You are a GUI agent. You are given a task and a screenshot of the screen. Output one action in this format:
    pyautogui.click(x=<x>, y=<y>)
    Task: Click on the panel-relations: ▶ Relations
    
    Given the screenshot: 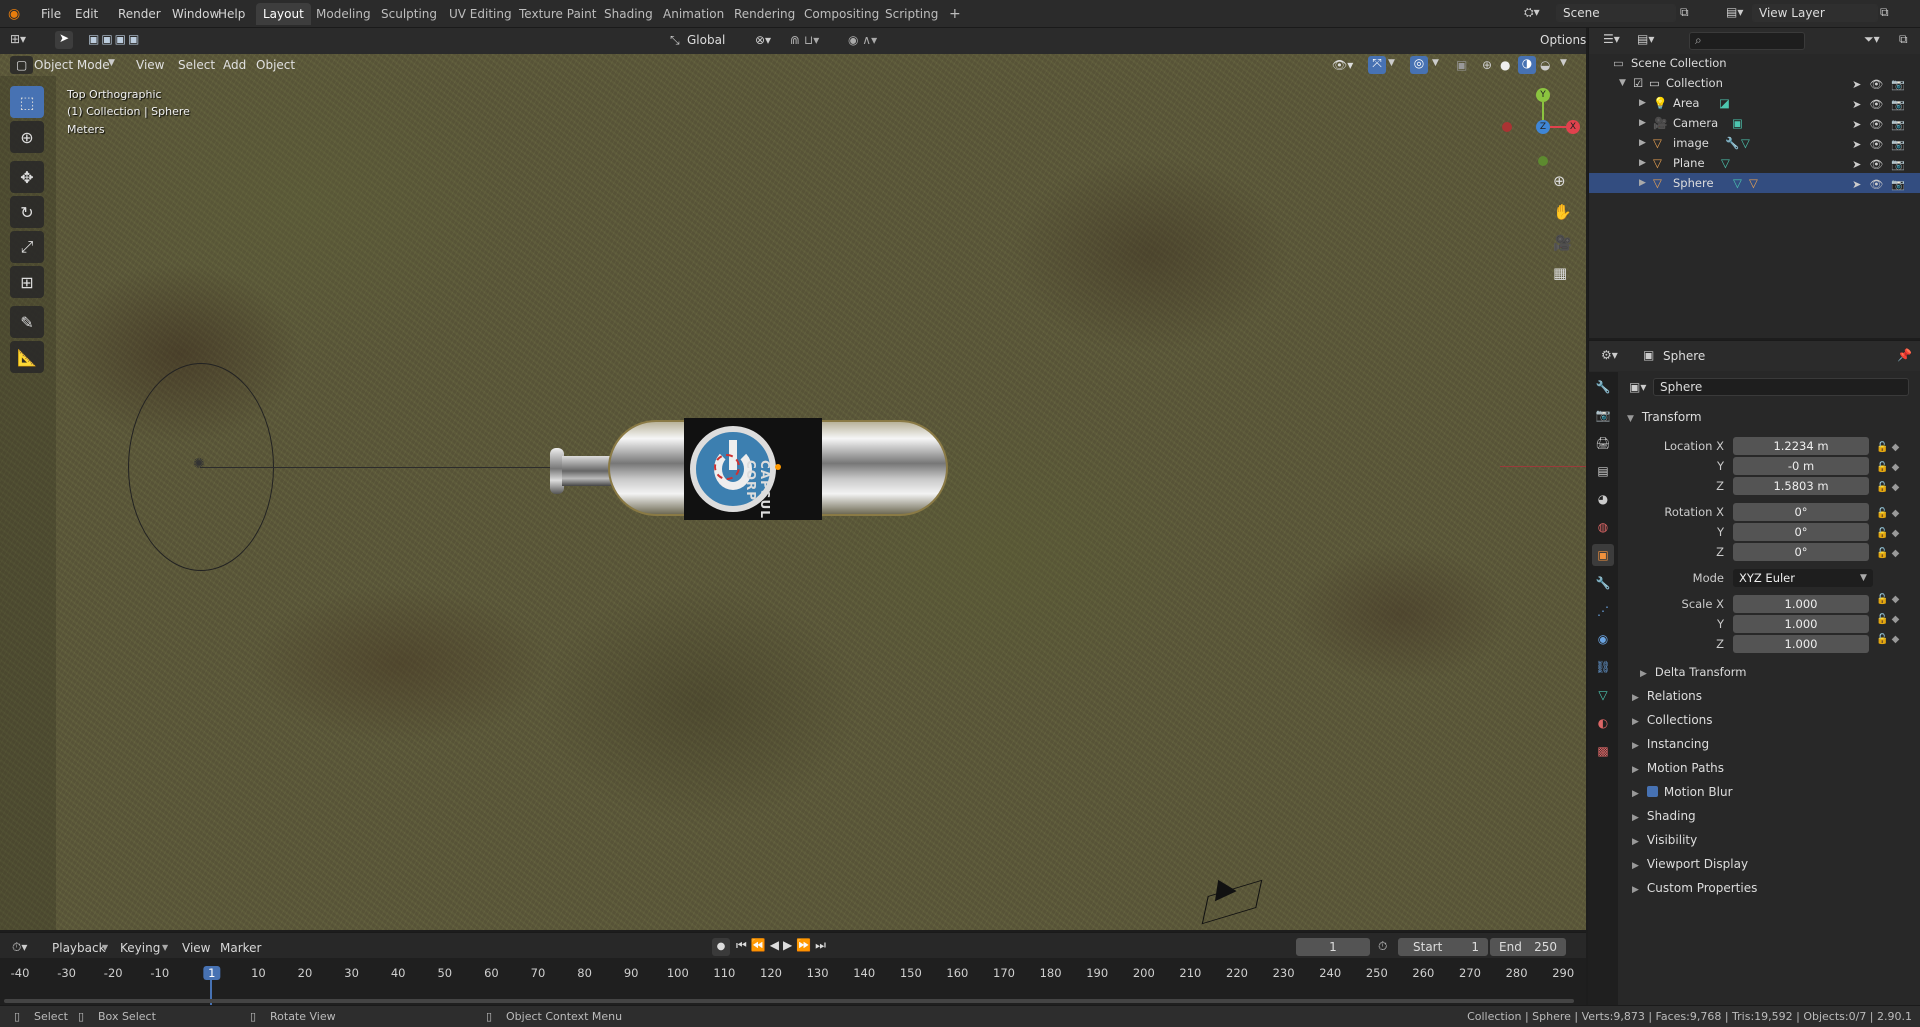 What is the action you would take?
    pyautogui.click(x=1667, y=696)
    